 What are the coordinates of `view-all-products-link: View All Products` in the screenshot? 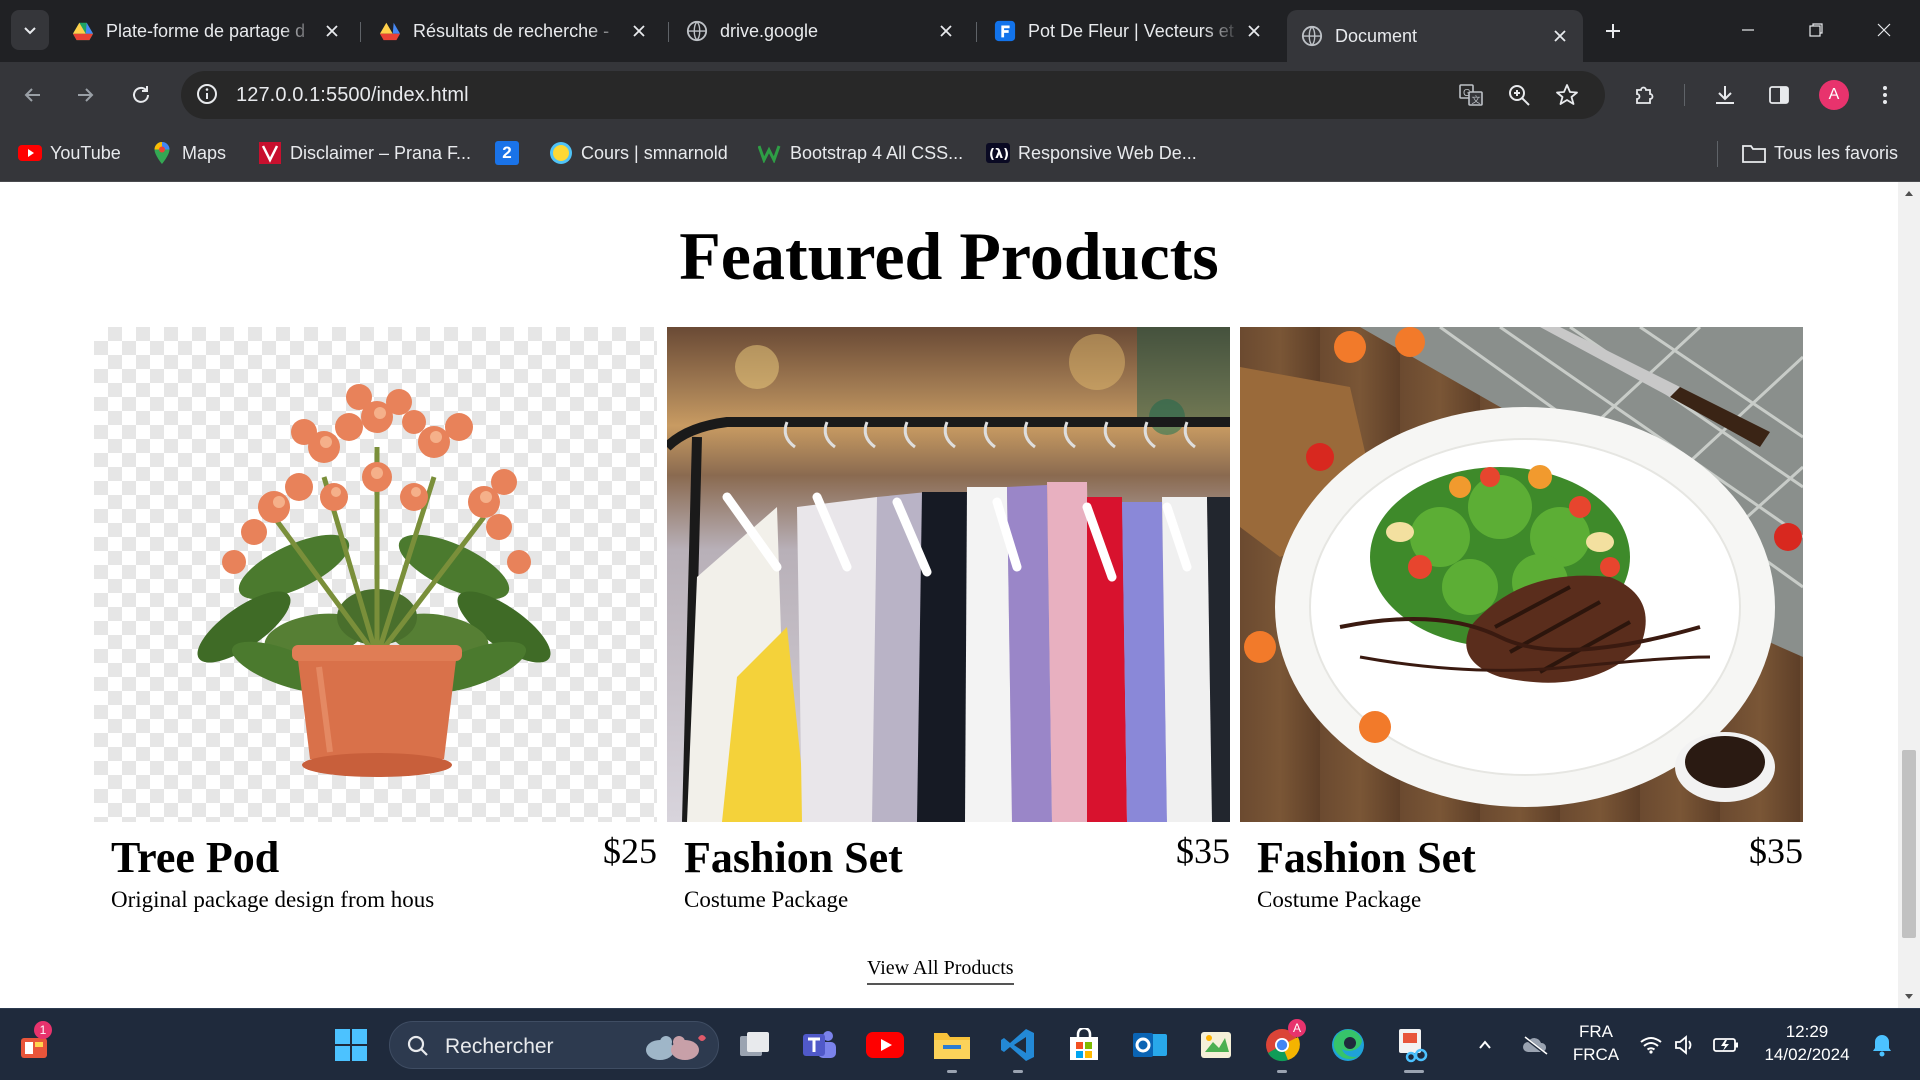 It's located at (940, 971).